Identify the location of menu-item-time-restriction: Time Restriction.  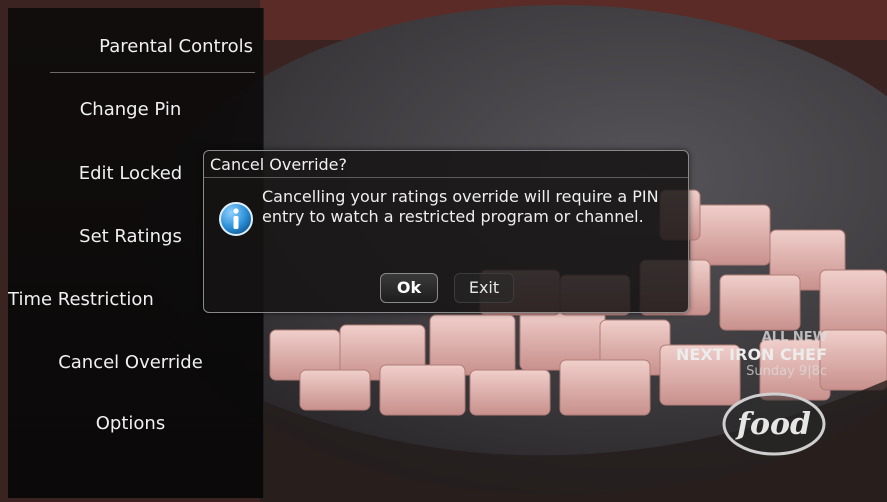
(106, 300).